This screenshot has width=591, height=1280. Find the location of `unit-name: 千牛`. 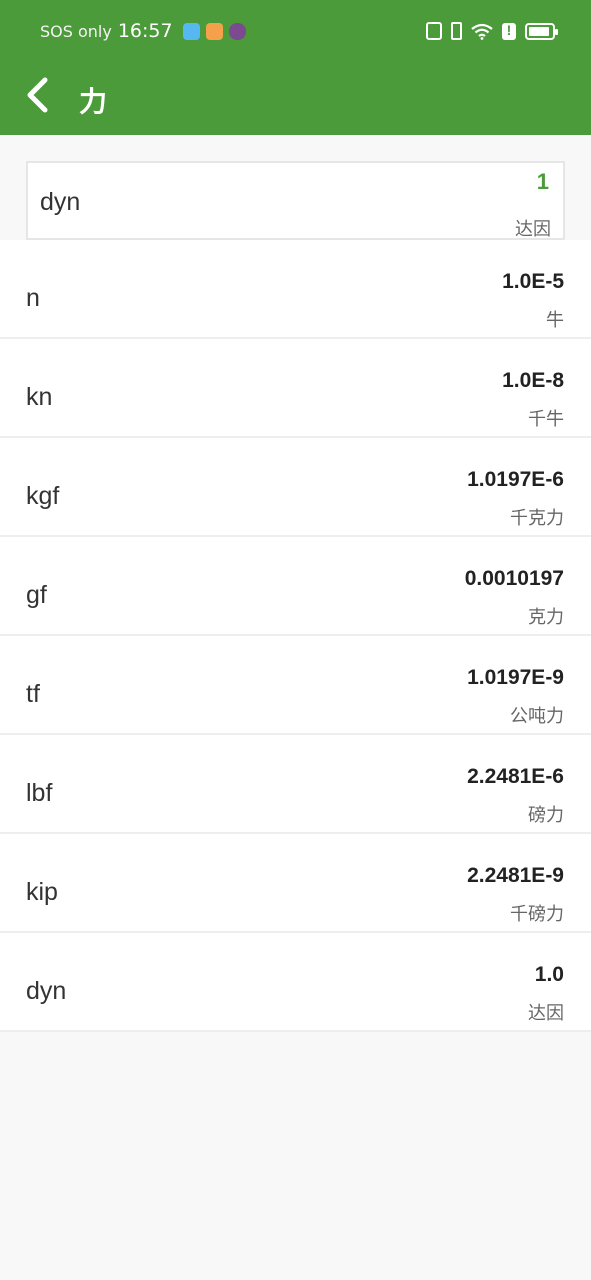

unit-name: 千牛 is located at coordinates (546, 419).